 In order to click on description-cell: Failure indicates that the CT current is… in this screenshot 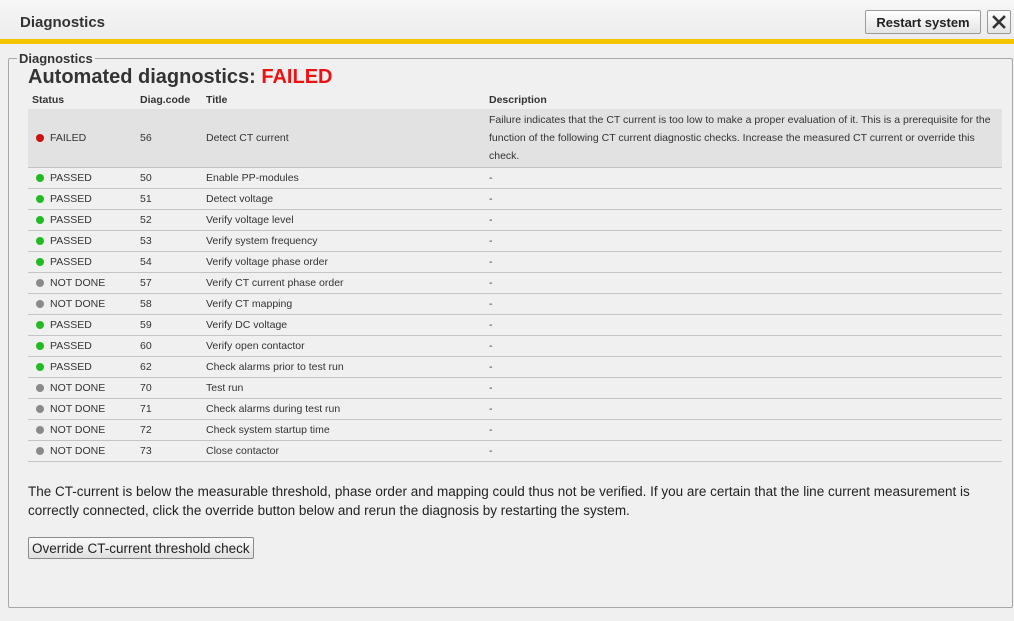, I will do `click(743, 138)`.